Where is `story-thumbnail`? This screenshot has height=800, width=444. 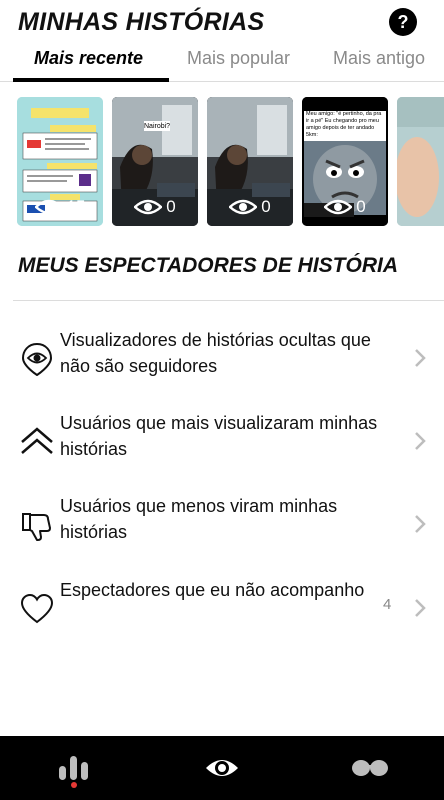 story-thumbnail is located at coordinates (420, 161).